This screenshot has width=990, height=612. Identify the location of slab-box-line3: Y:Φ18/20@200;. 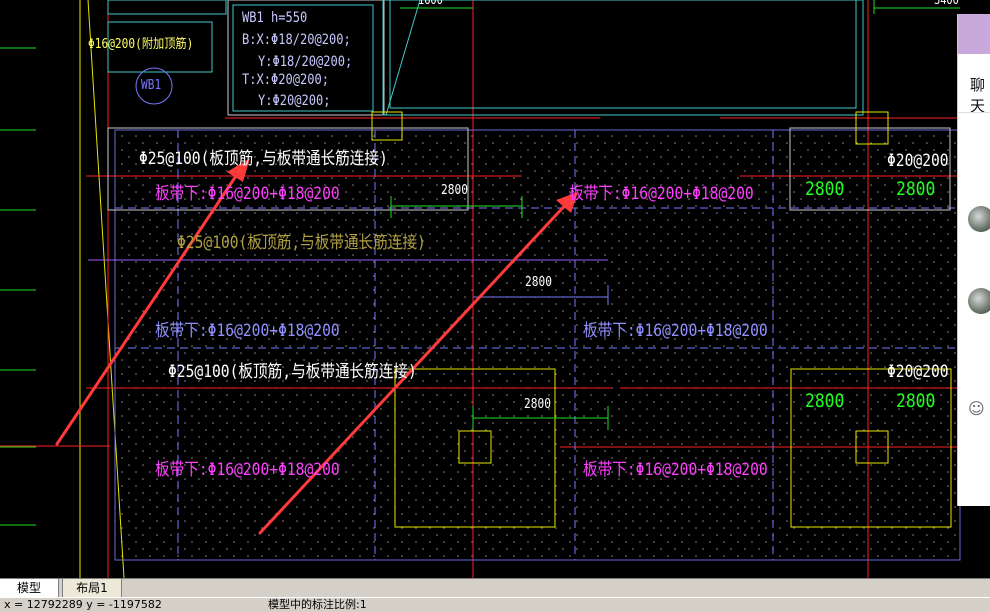
(305, 62).